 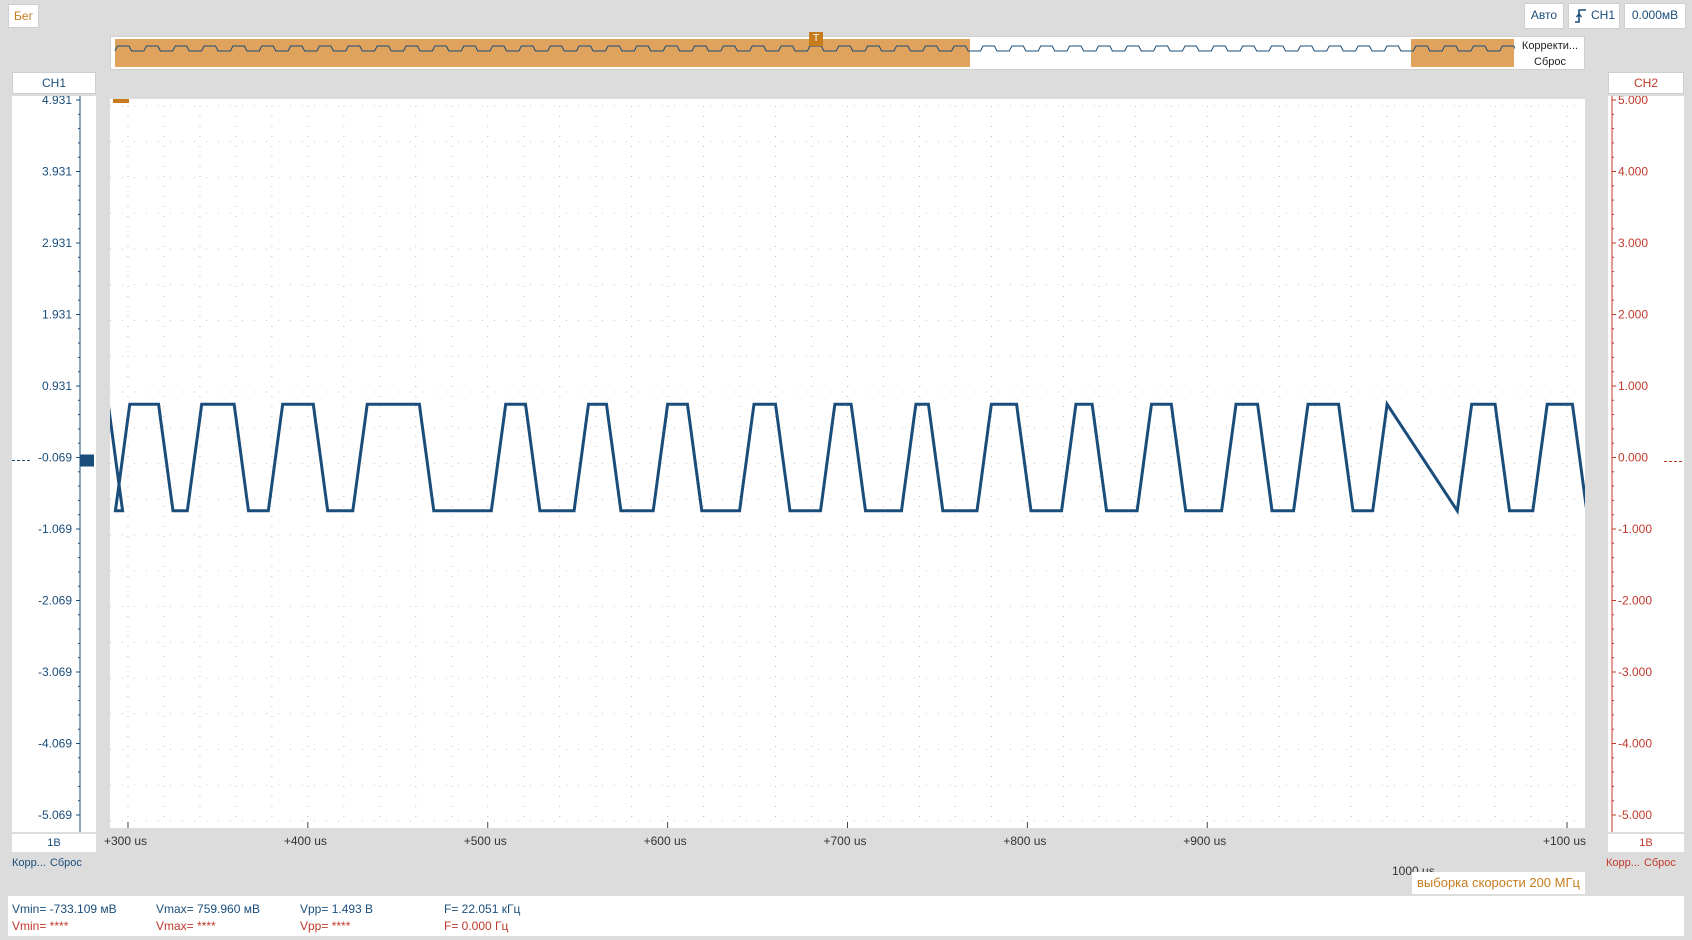 What do you see at coordinates (55, 601) in the screenshot?
I see `axis-tick-label: -2.069` at bounding box center [55, 601].